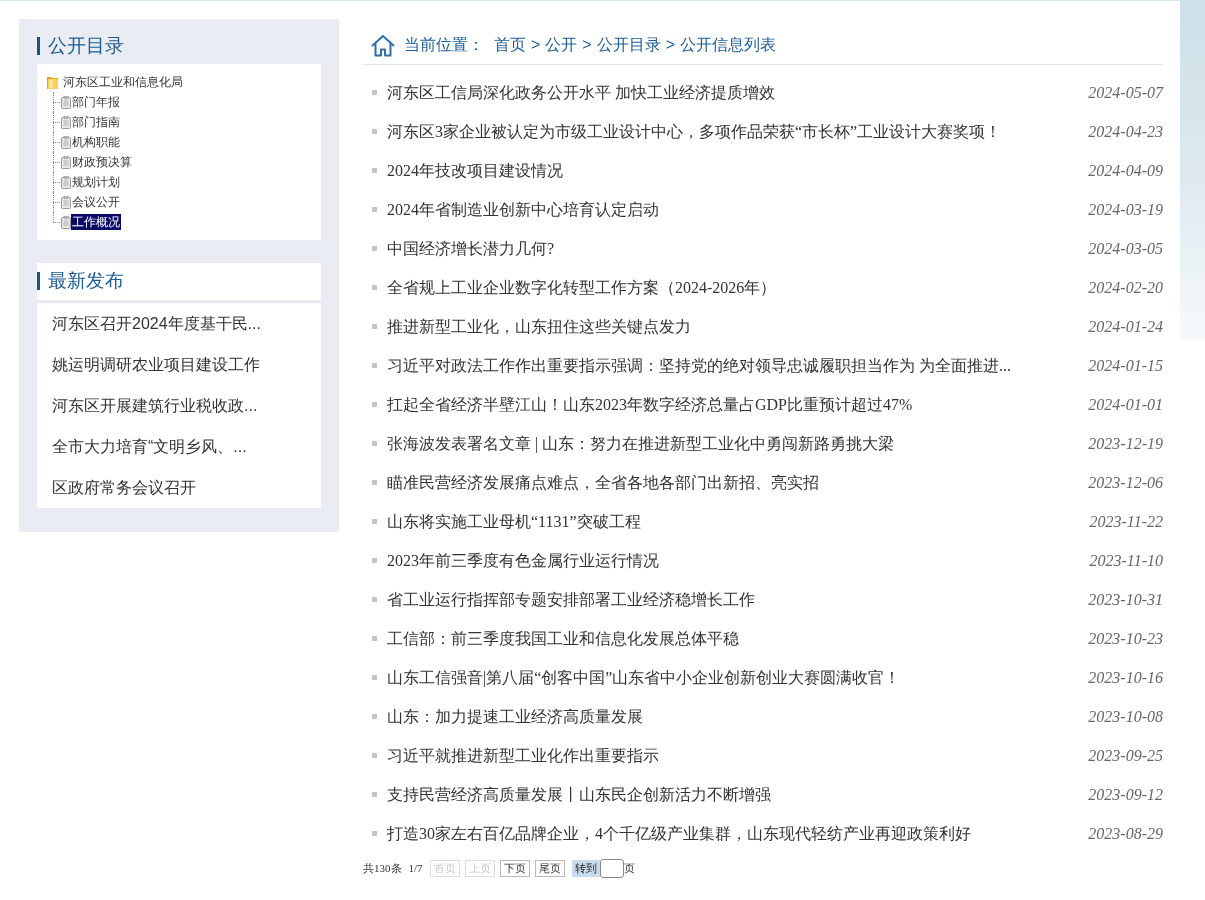 The height and width of the screenshot is (900, 1205). What do you see at coordinates (628, 45) in the screenshot?
I see `breadcrumb-link: 公开目录` at bounding box center [628, 45].